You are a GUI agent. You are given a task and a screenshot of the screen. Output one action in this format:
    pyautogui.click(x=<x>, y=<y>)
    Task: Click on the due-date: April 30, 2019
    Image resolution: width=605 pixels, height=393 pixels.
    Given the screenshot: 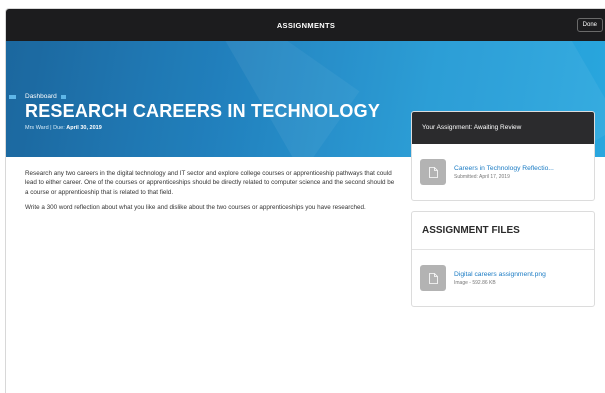 What is the action you would take?
    pyautogui.click(x=84, y=128)
    